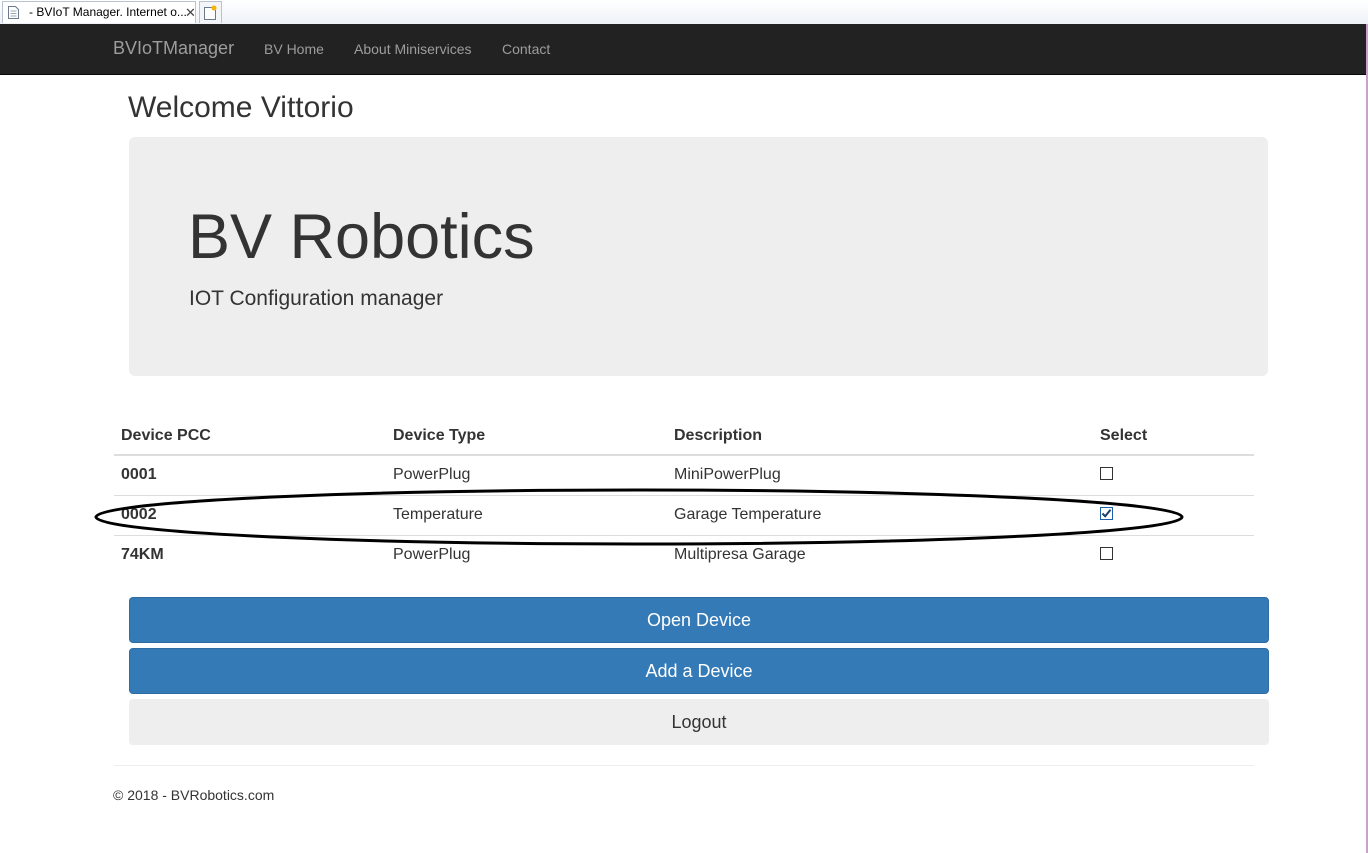 The height and width of the screenshot is (853, 1368). What do you see at coordinates (684, 12) in the screenshot?
I see `browser-tab-strip: - BVIoT Manager. Internet o... ✕` at bounding box center [684, 12].